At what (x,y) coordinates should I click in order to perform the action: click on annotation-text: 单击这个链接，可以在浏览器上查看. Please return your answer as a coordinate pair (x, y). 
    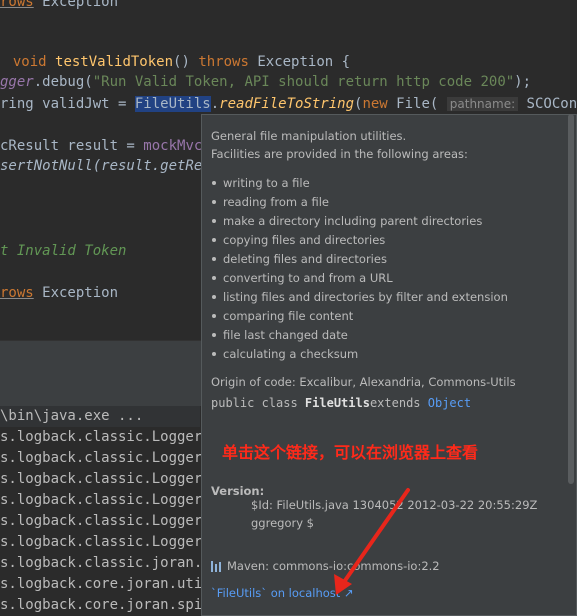
    Looking at the image, I should click on (350, 452).